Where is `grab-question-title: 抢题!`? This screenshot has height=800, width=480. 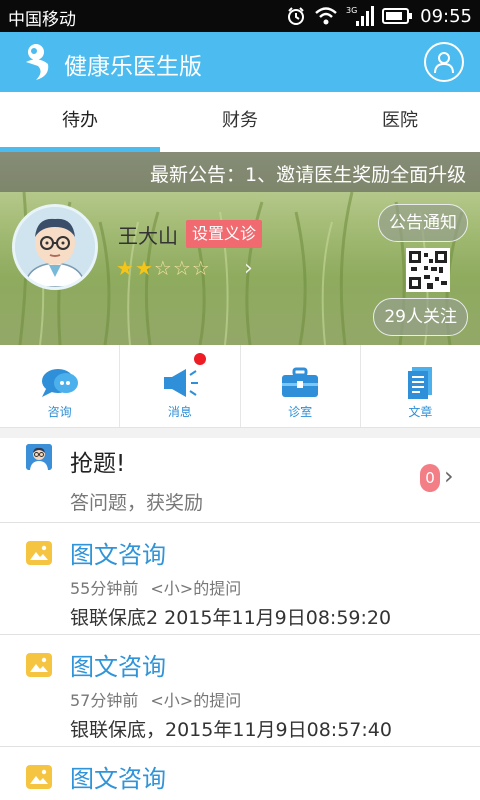 grab-question-title: 抢题! is located at coordinates (98, 464).